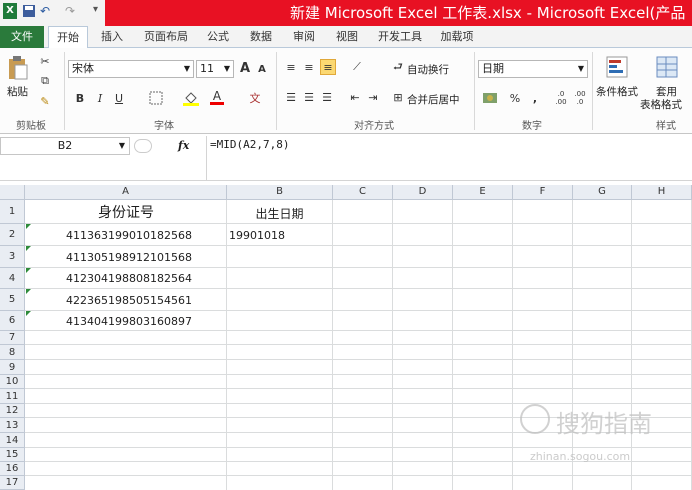 The height and width of the screenshot is (490, 692). What do you see at coordinates (31, 126) in the screenshot?
I see `clipboard-group-label: 剪贴板` at bounding box center [31, 126].